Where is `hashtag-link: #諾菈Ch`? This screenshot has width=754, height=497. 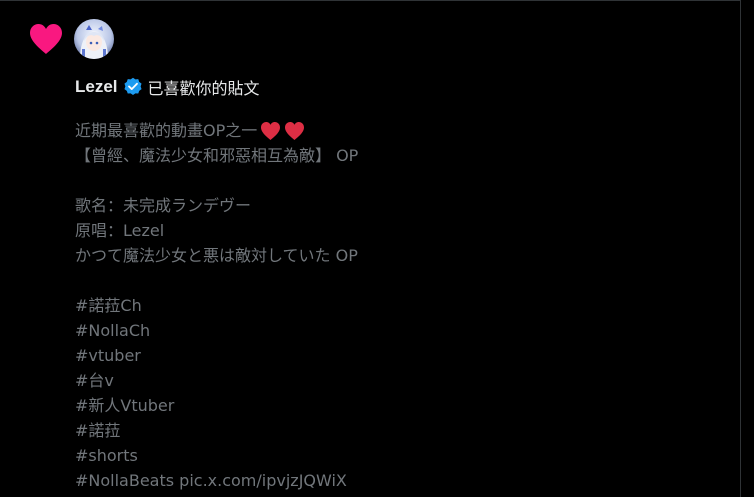 hashtag-link: #諾菈Ch is located at coordinates (400, 305).